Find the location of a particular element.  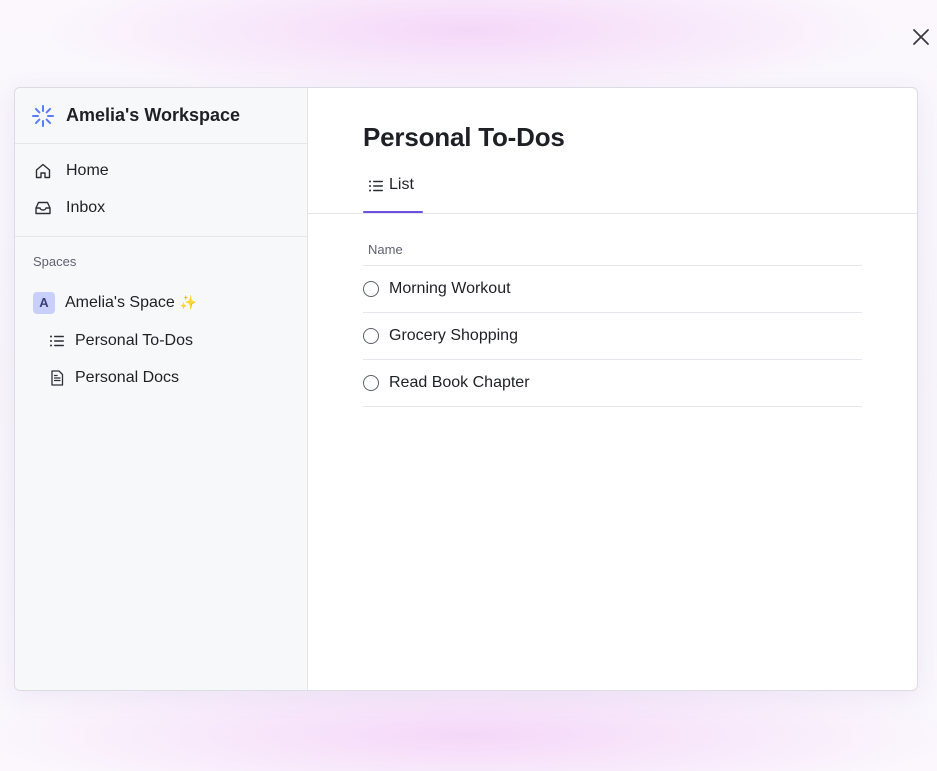

nav-item-label: Home is located at coordinates (87, 170).